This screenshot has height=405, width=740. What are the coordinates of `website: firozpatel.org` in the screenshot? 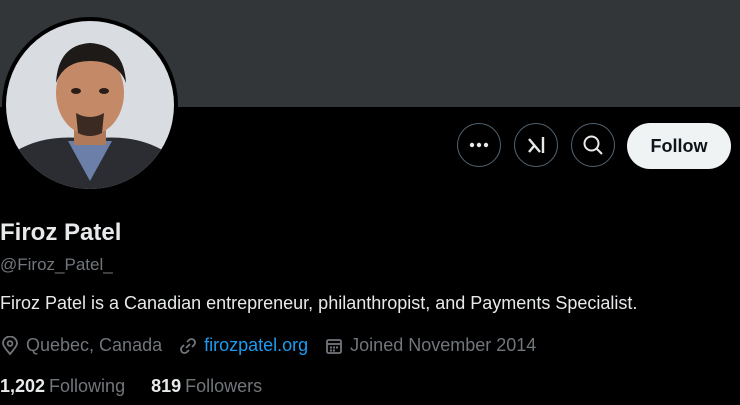 It's located at (243, 345).